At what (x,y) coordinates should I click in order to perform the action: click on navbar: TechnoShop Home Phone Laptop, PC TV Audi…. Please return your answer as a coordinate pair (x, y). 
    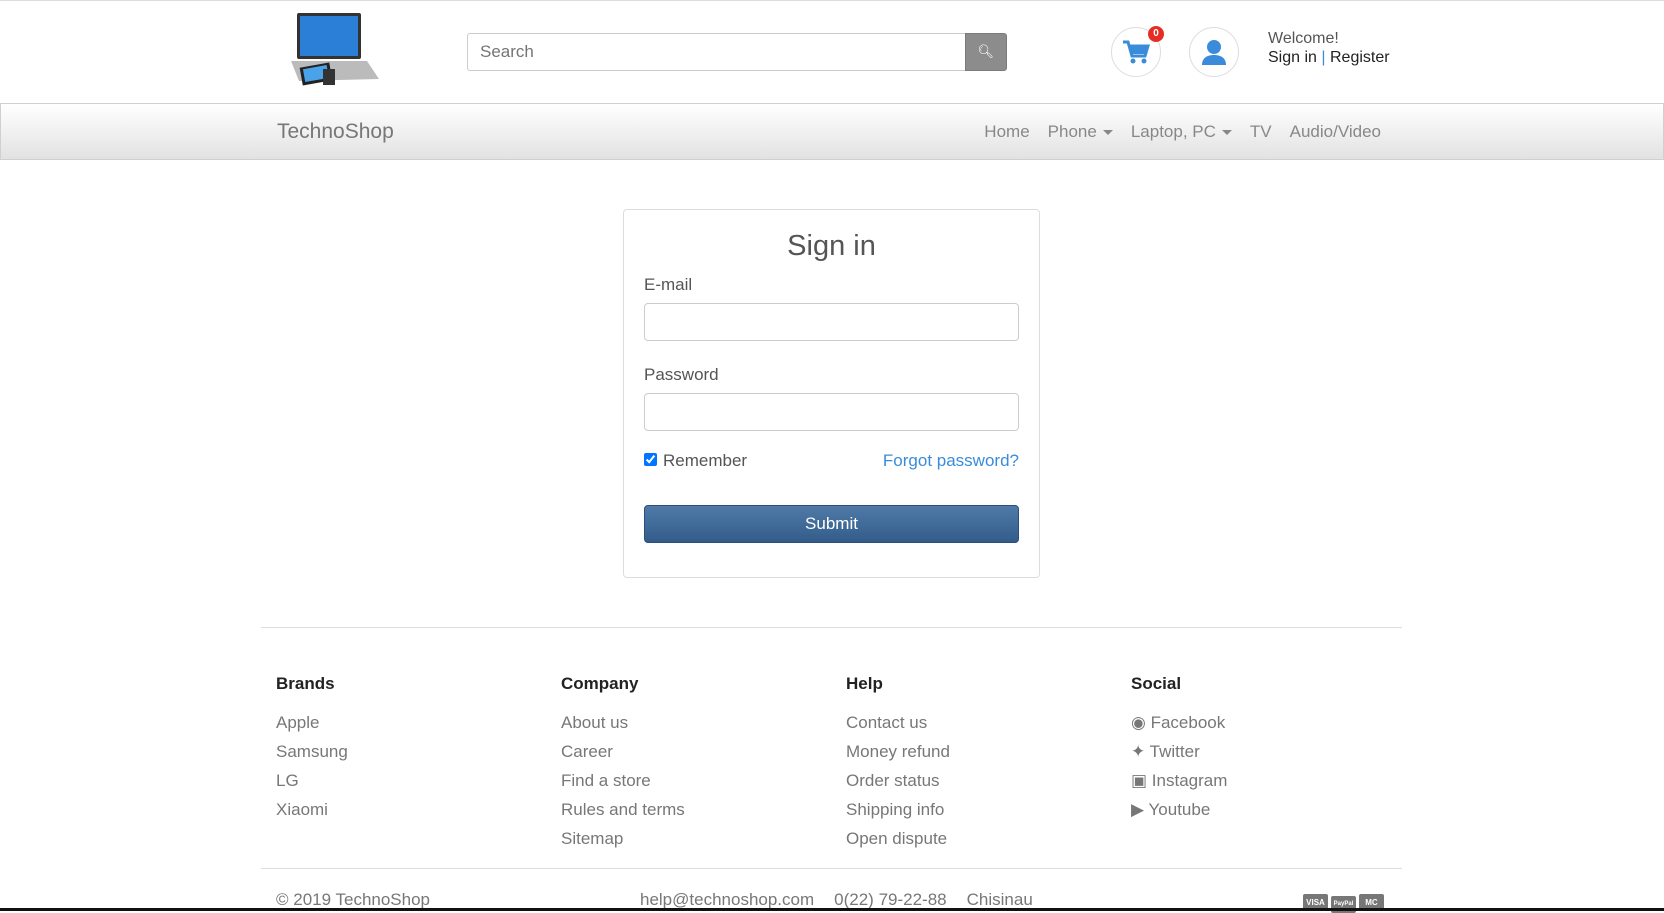
    Looking at the image, I should click on (832, 131).